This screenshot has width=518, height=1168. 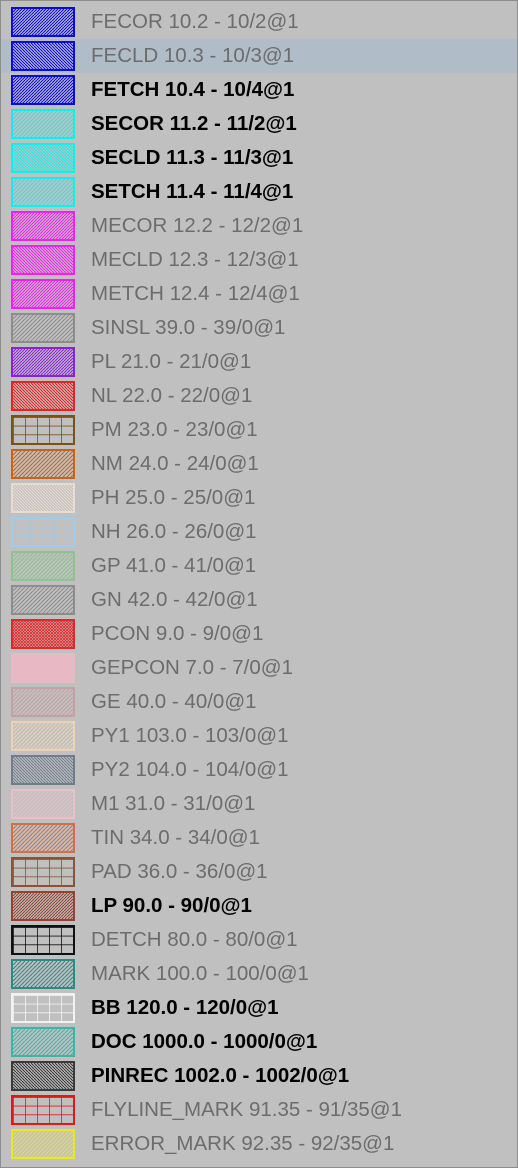 I want to click on layer-label: NH 26.0 - 26/0@1, so click(x=174, y=531).